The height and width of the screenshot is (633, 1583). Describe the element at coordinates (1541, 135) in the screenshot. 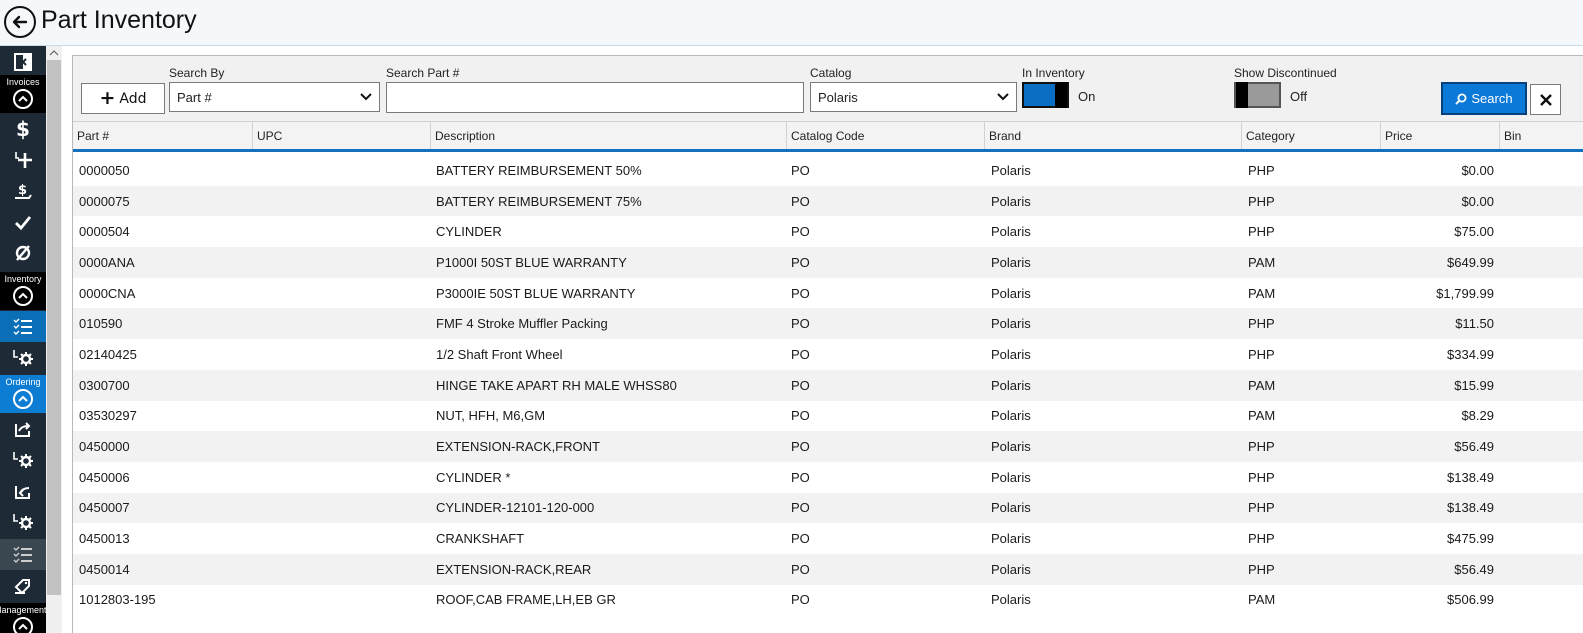

I see `column-header-bin: Bin` at that location.